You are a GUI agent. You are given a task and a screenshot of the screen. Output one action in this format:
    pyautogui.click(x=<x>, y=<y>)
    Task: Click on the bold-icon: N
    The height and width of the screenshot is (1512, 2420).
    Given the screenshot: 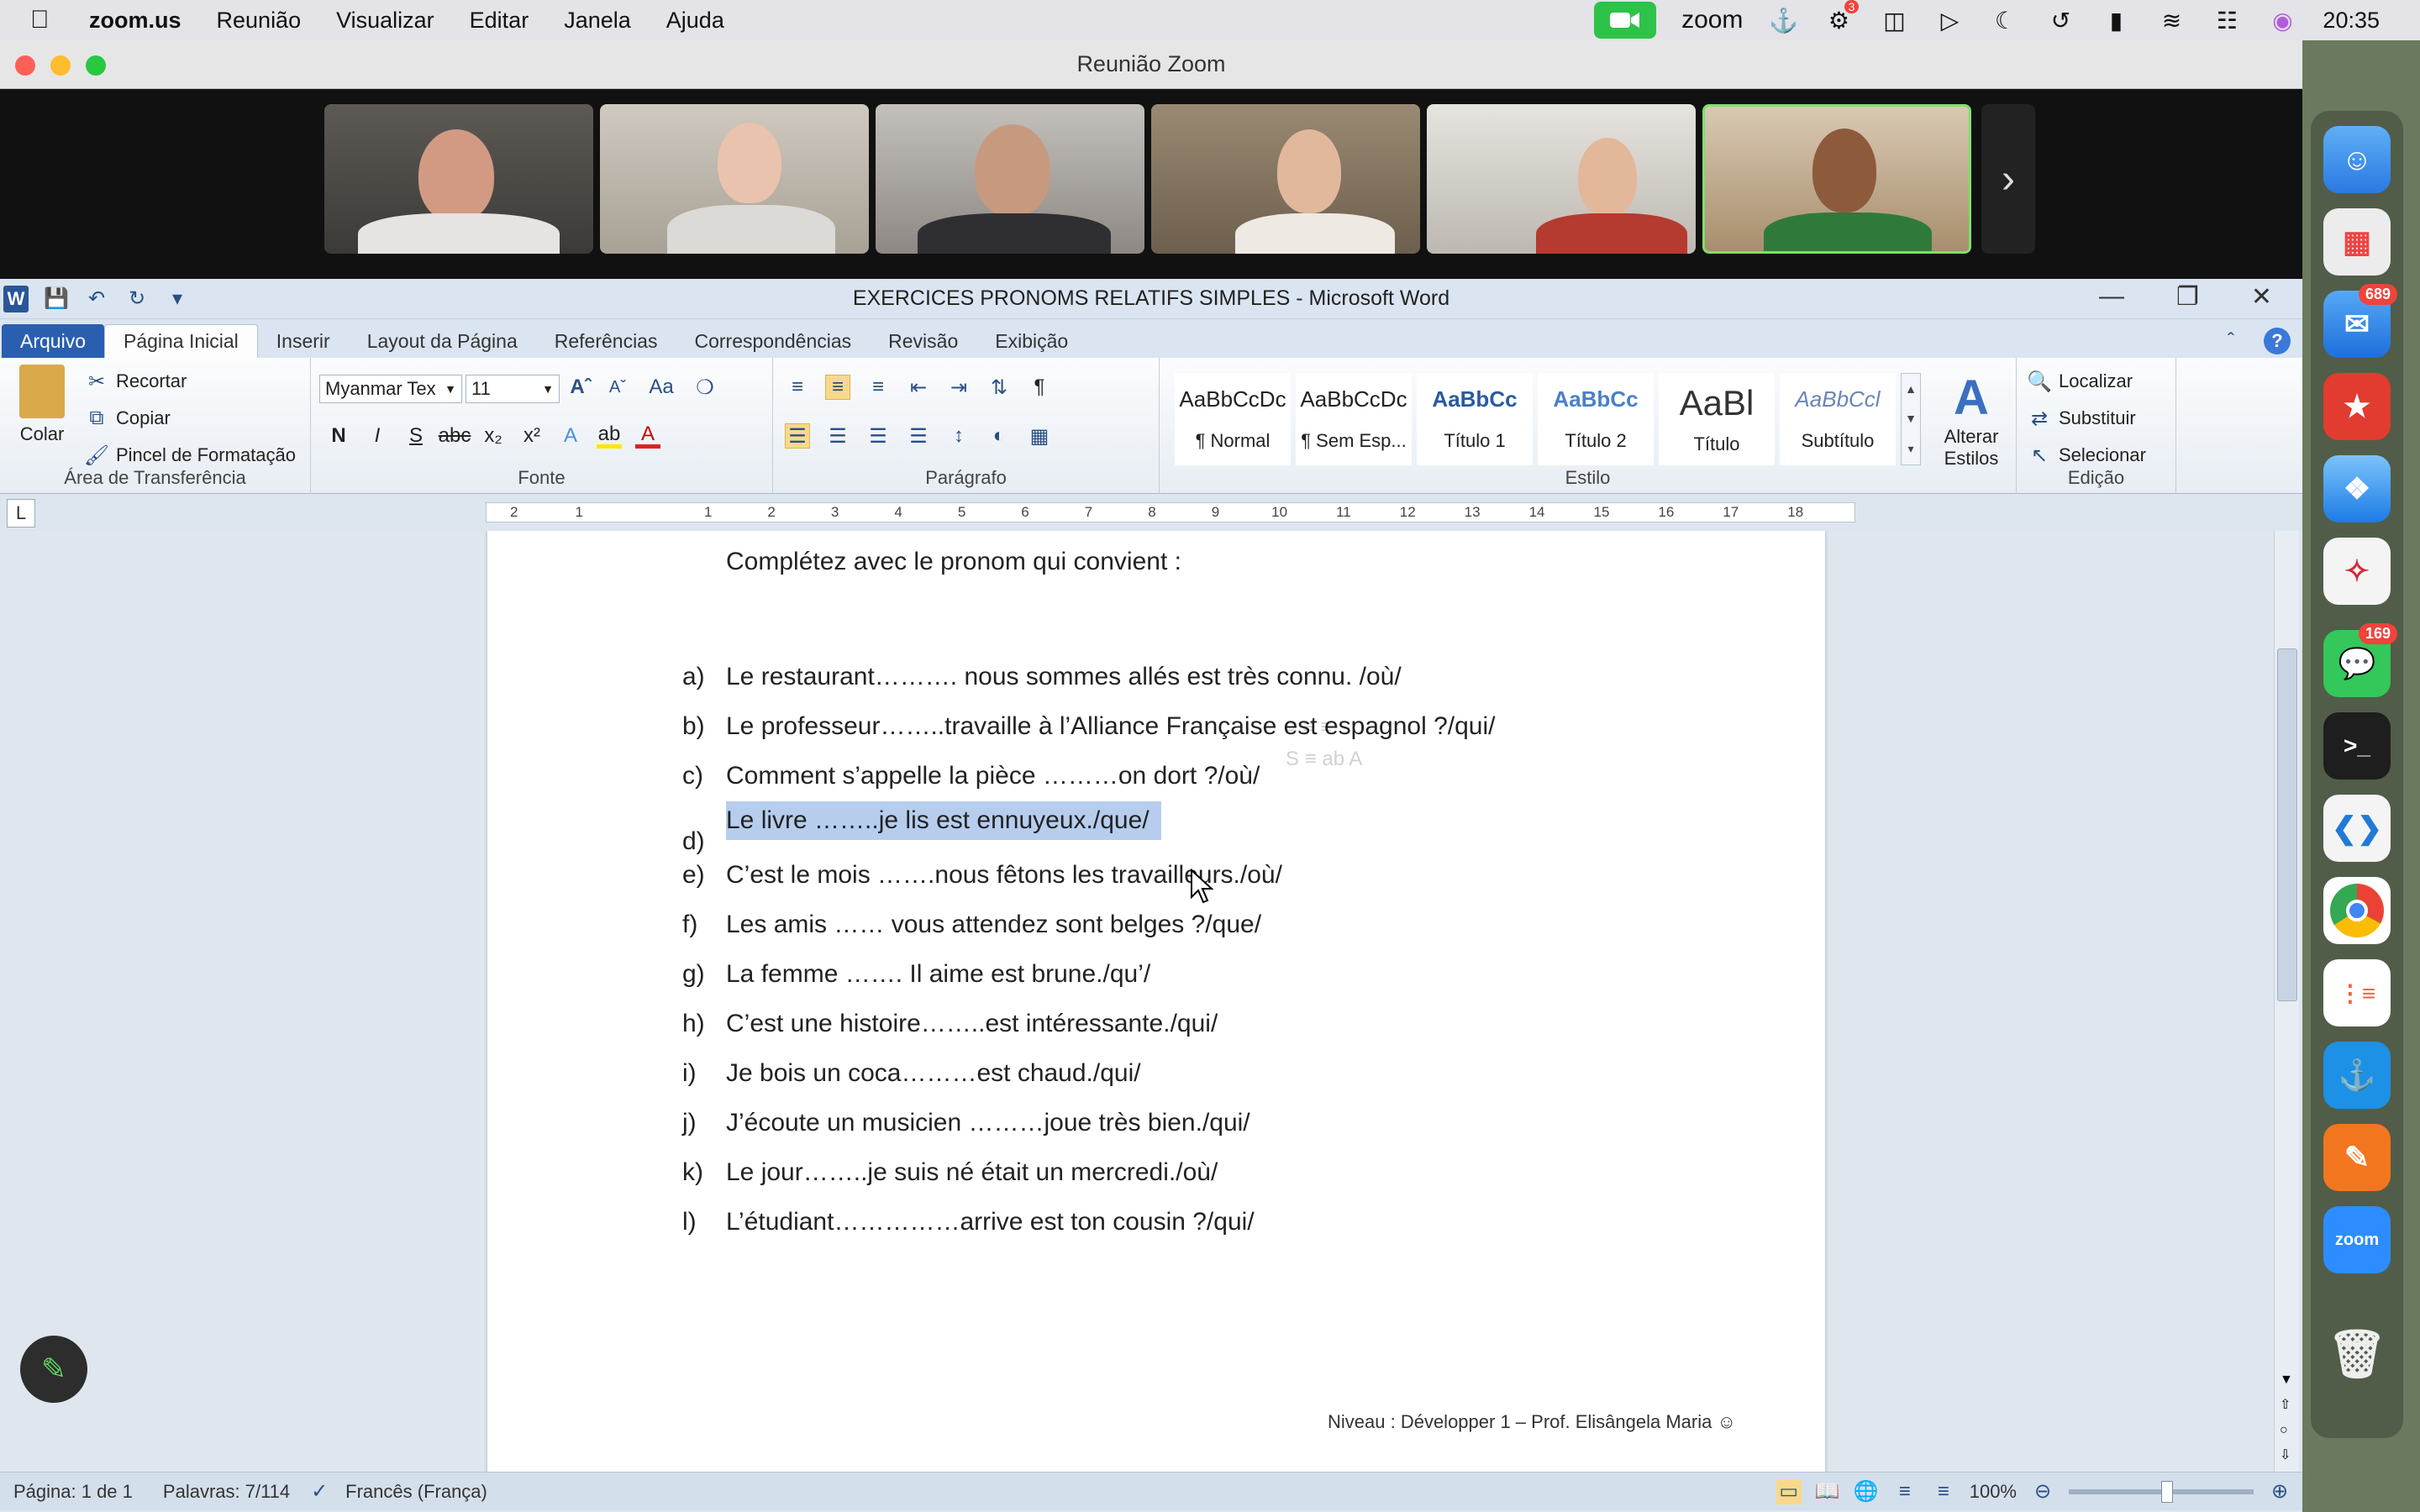 What is the action you would take?
    pyautogui.click(x=338, y=436)
    